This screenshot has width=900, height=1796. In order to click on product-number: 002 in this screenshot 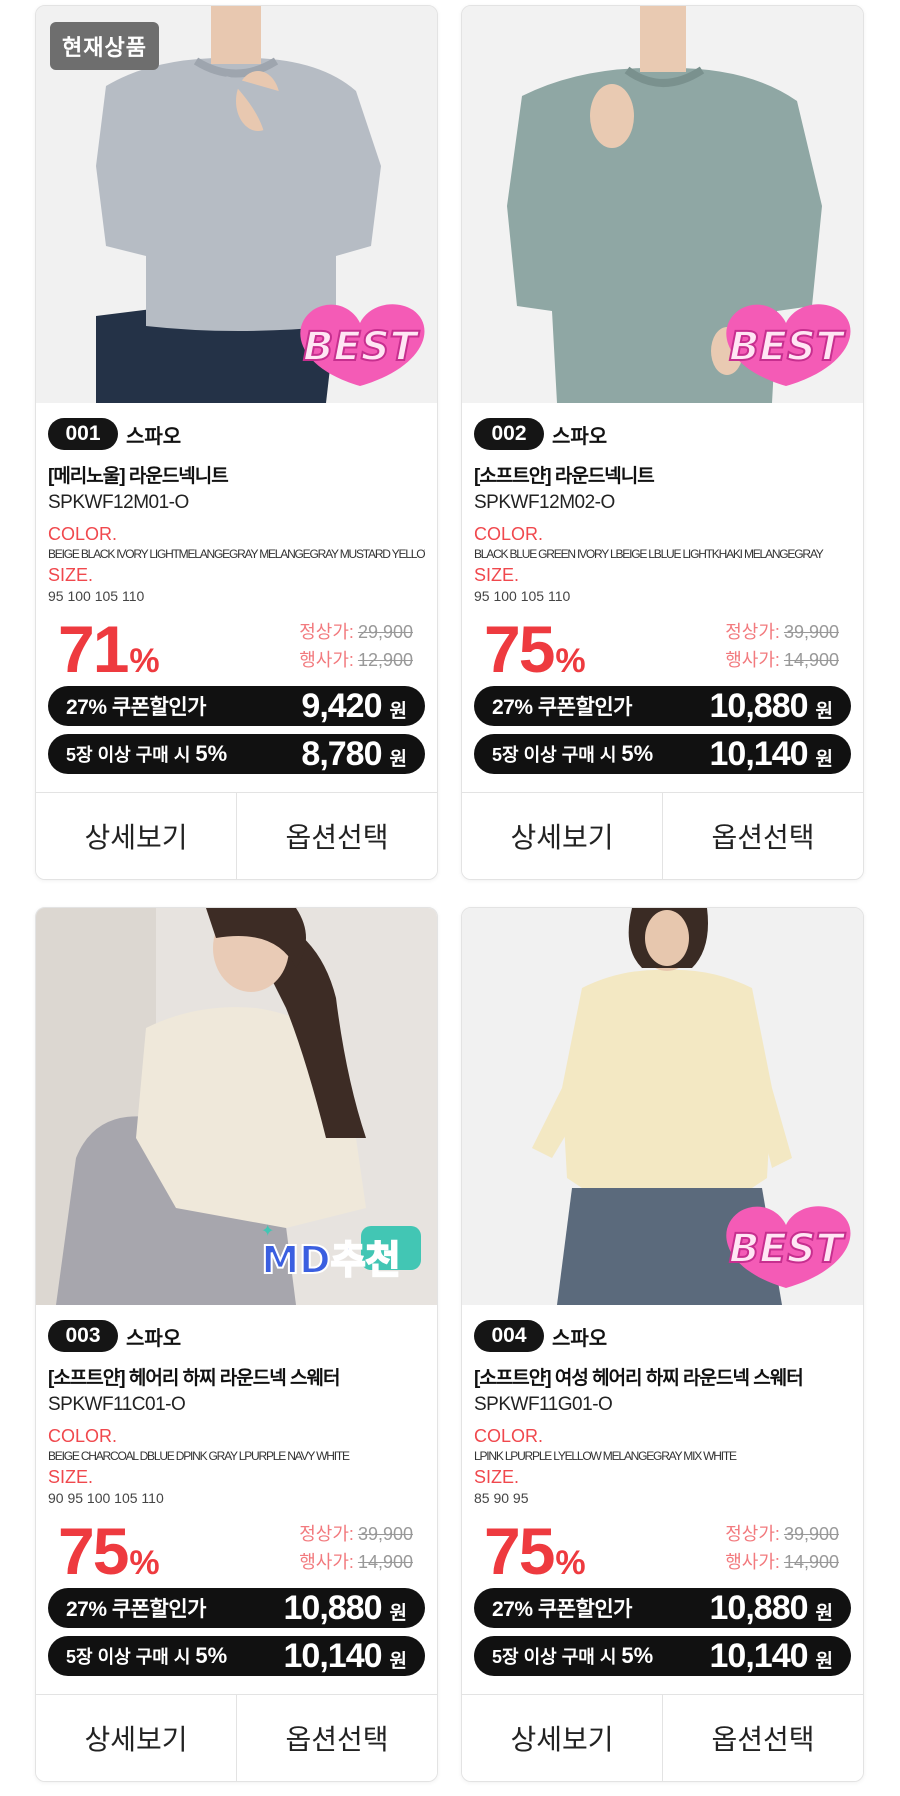, I will do `click(509, 434)`.